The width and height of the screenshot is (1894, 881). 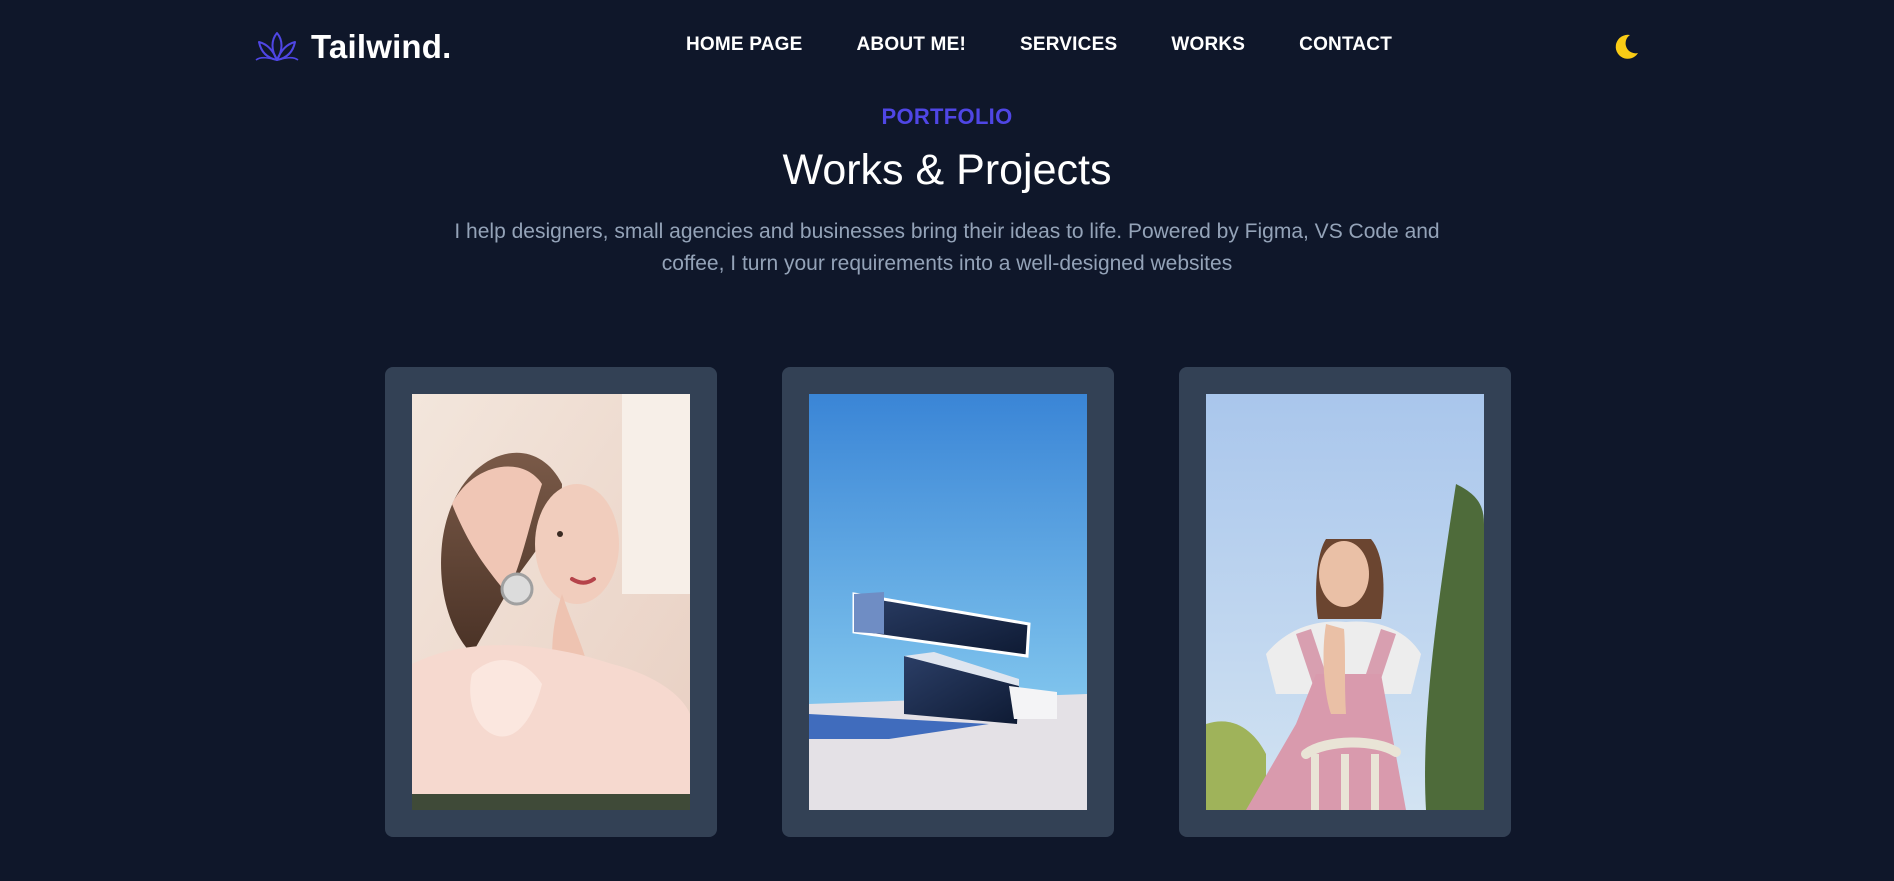 I want to click on section-eyebrow: PORTFOLIO, so click(x=947, y=116).